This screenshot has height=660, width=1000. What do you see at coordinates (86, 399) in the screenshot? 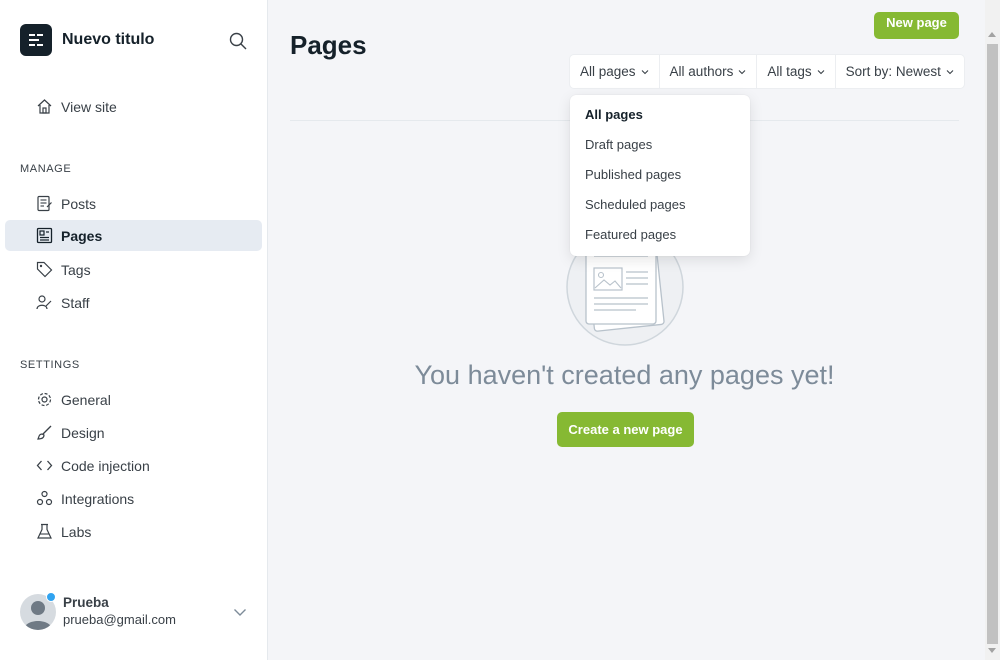
I see `nav-general-label: General` at bounding box center [86, 399].